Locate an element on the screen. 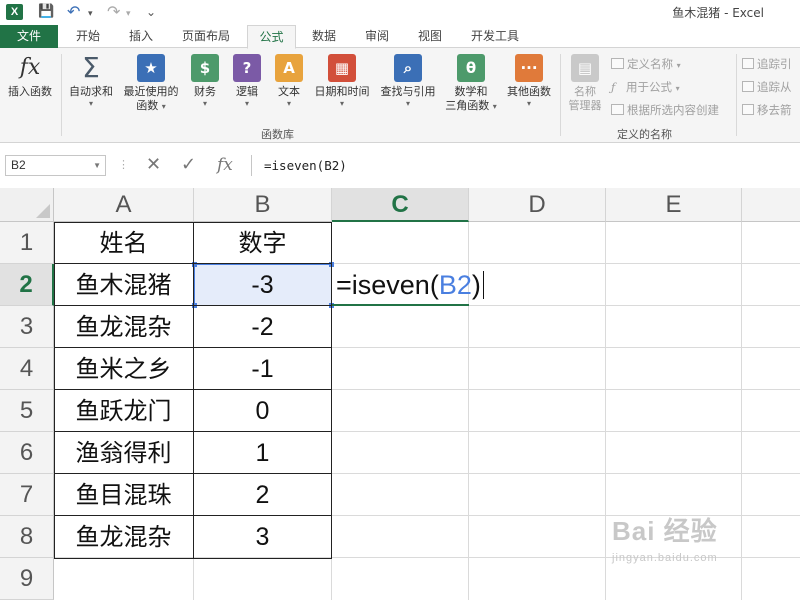 The width and height of the screenshot is (800, 600). column-header-b: B is located at coordinates (263, 205).